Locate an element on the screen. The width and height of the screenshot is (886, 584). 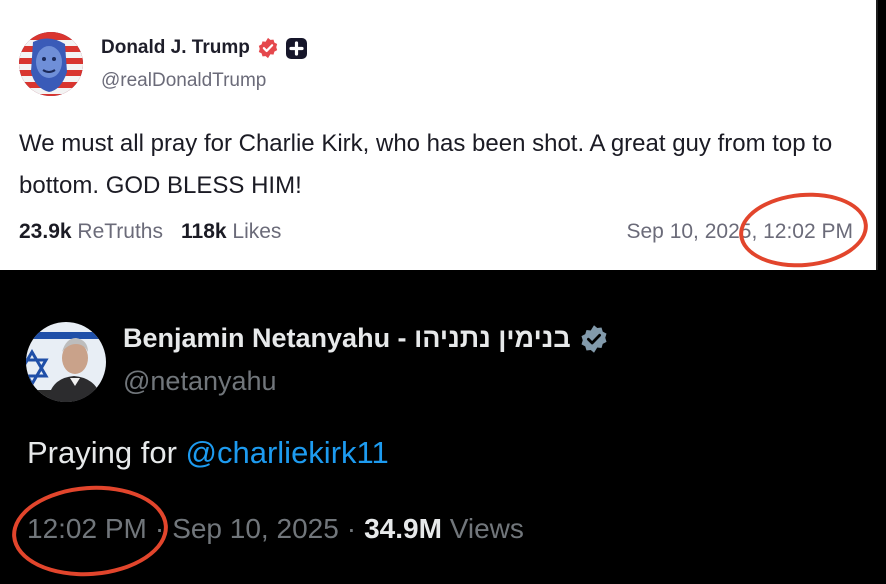
author-name-row: Benjamin Netanyahu - בנימין נתניהו is located at coordinates (366, 338).